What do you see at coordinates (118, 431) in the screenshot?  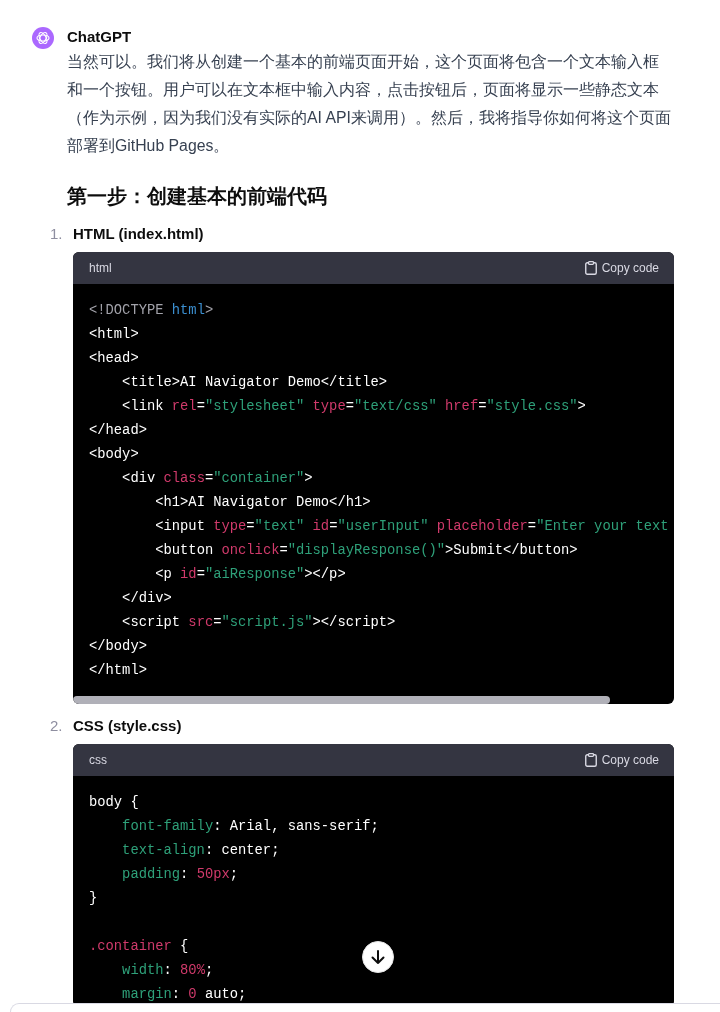 I see `code-line: </head>` at bounding box center [118, 431].